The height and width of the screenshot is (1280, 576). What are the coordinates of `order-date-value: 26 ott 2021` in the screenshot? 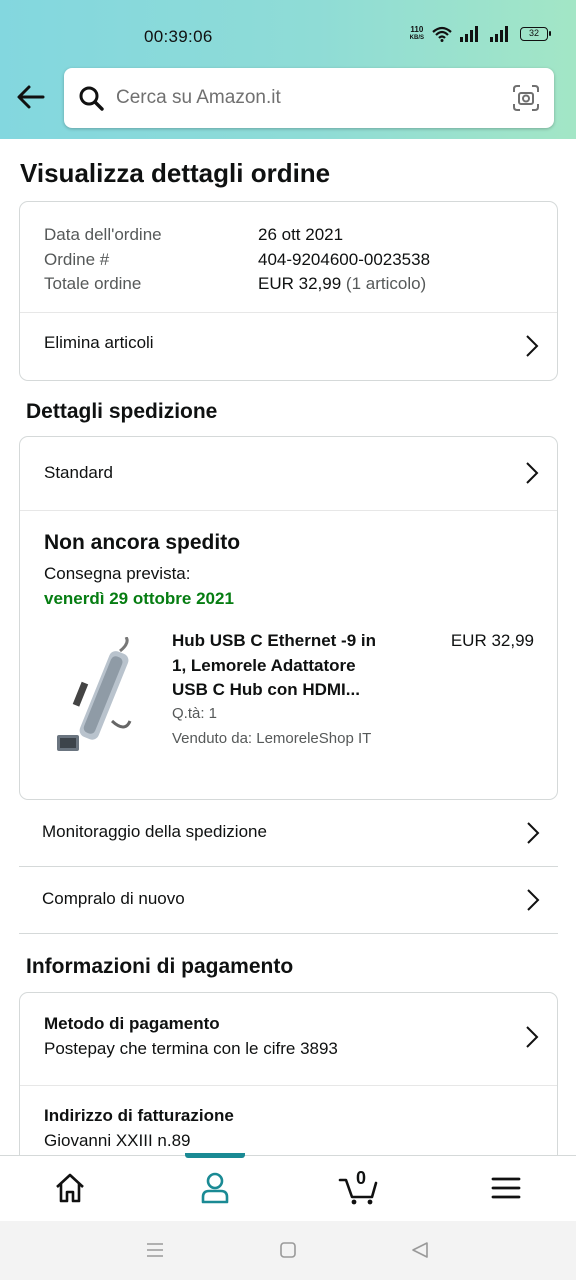 It's located at (301, 234).